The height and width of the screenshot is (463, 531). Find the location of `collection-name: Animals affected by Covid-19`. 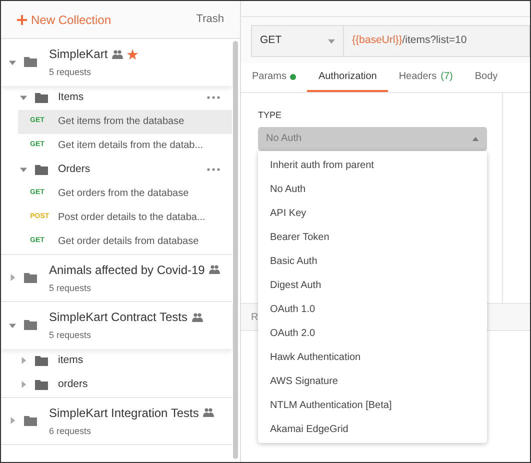

collection-name: Animals affected by Covid-19 is located at coordinates (127, 270).